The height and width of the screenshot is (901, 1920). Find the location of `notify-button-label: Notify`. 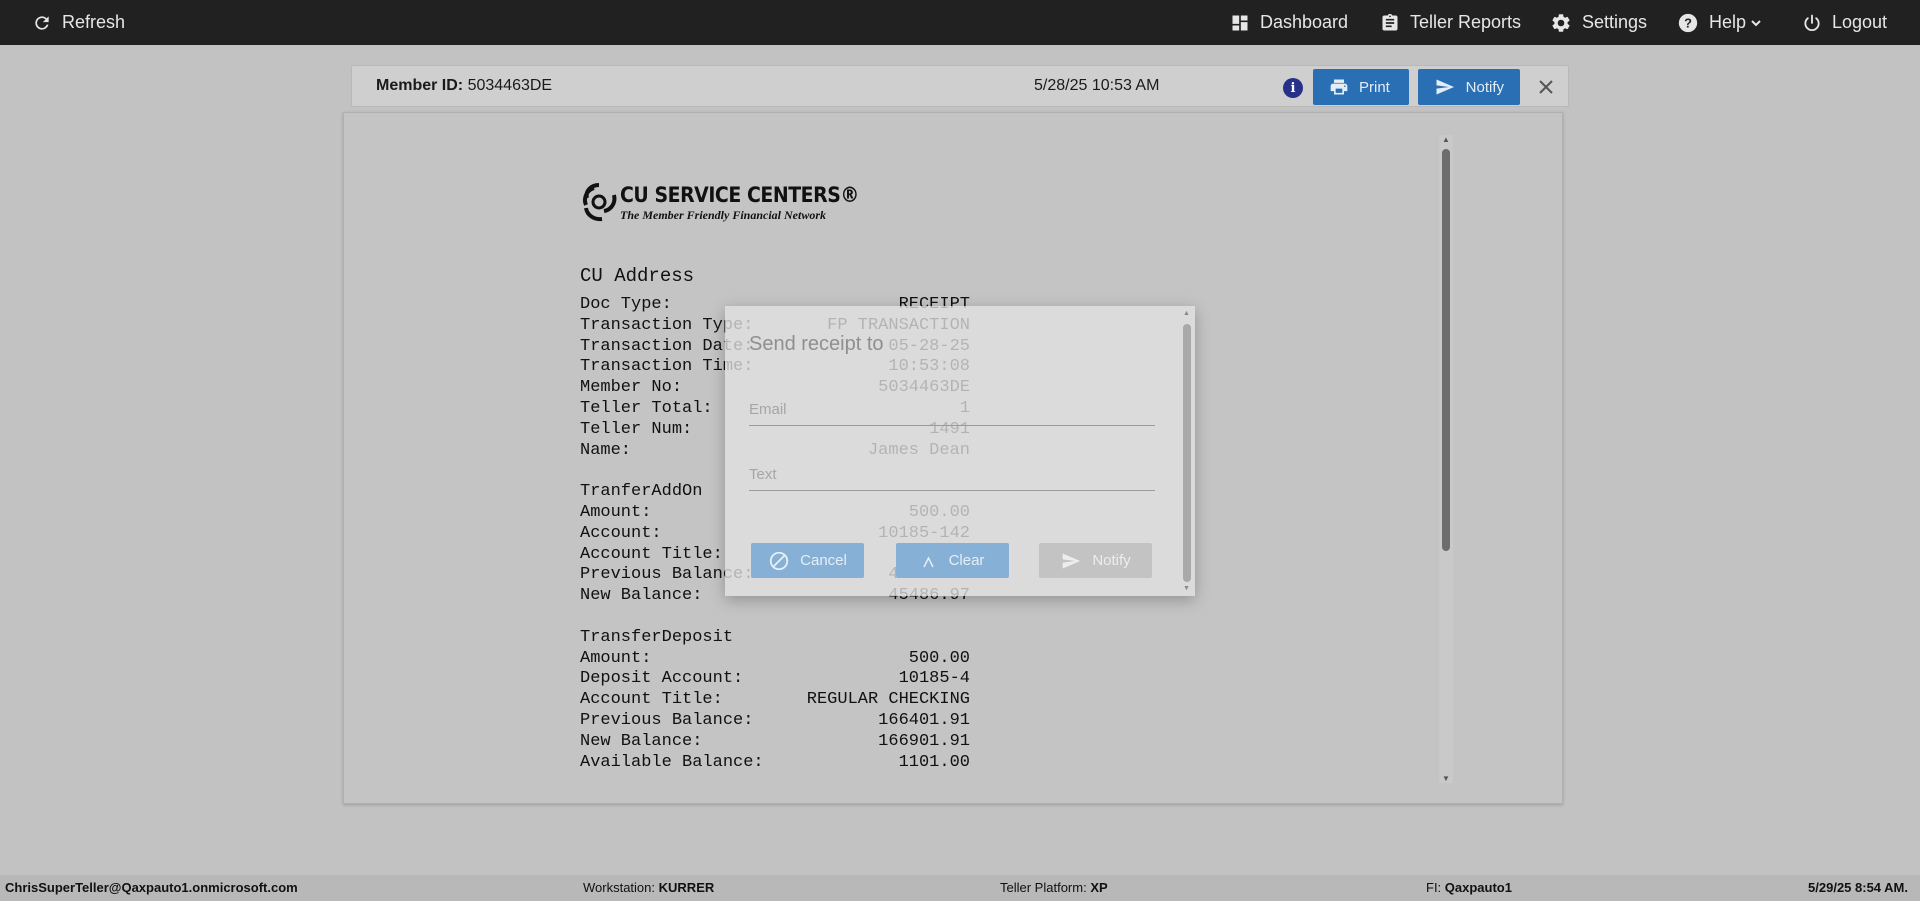

notify-button-label: Notify is located at coordinates (1484, 87).